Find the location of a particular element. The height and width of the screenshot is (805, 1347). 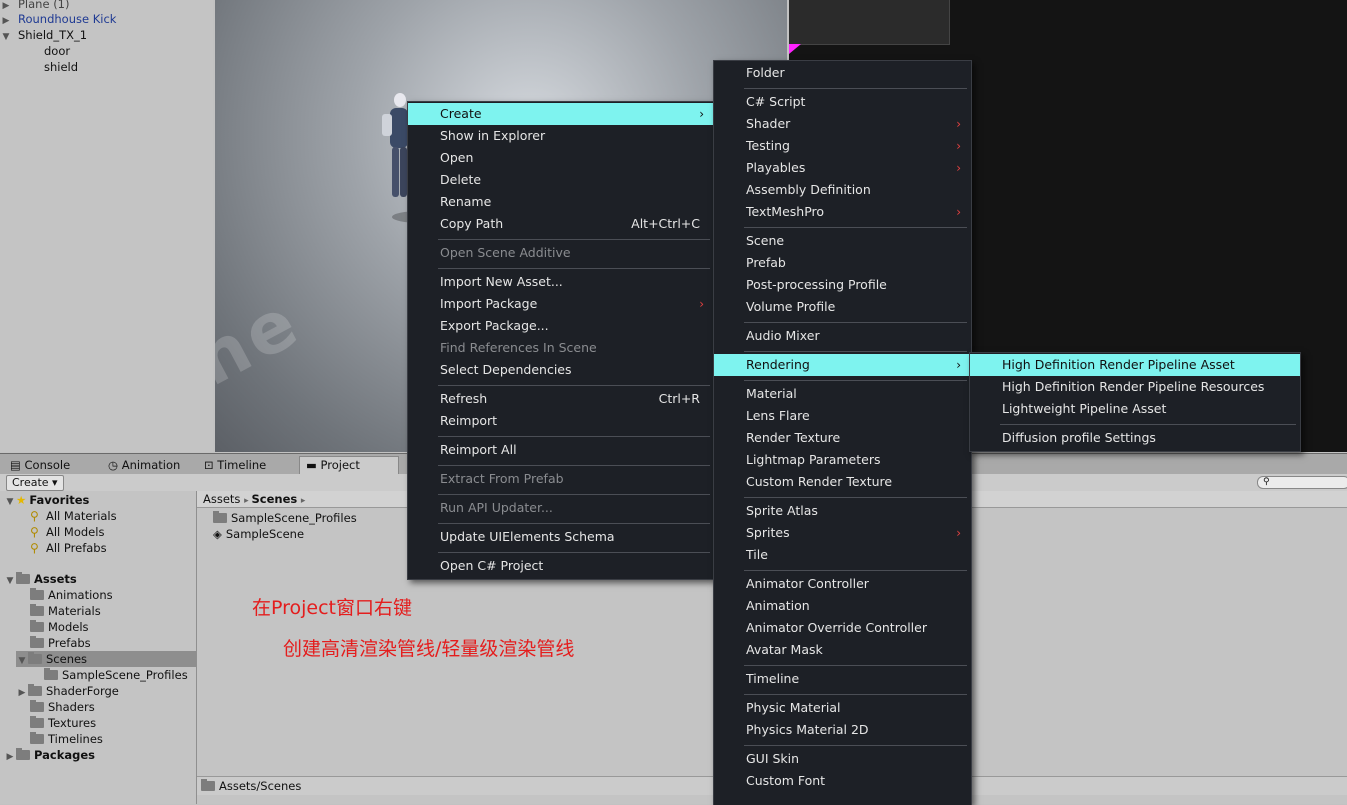

breadcrumb-item: Scenes is located at coordinates (274, 499).